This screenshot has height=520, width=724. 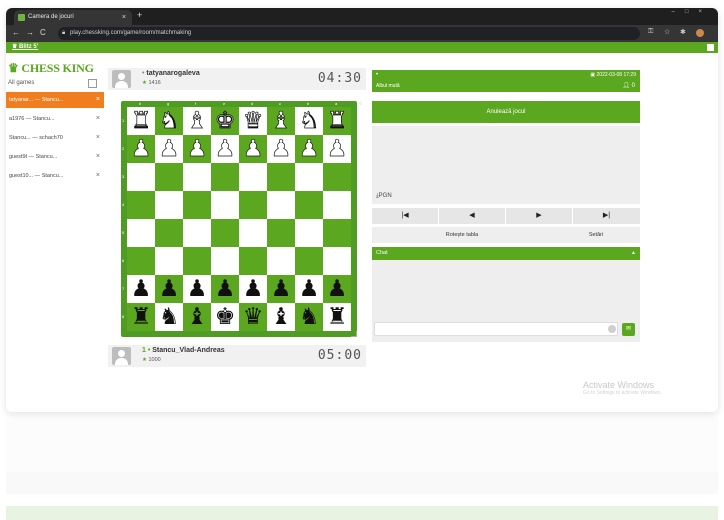 I want to click on rotate-board-button: Rotește tabla, so click(x=462, y=235).